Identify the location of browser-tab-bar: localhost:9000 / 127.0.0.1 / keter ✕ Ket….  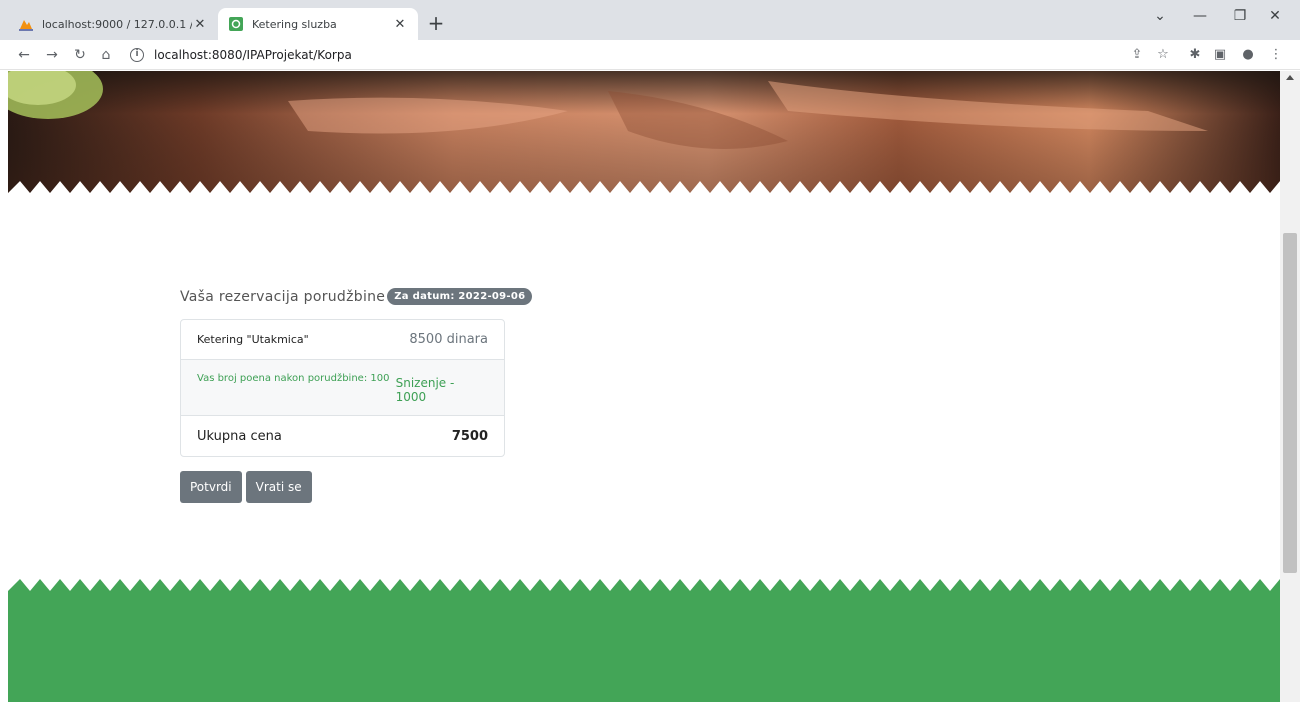
(650, 20).